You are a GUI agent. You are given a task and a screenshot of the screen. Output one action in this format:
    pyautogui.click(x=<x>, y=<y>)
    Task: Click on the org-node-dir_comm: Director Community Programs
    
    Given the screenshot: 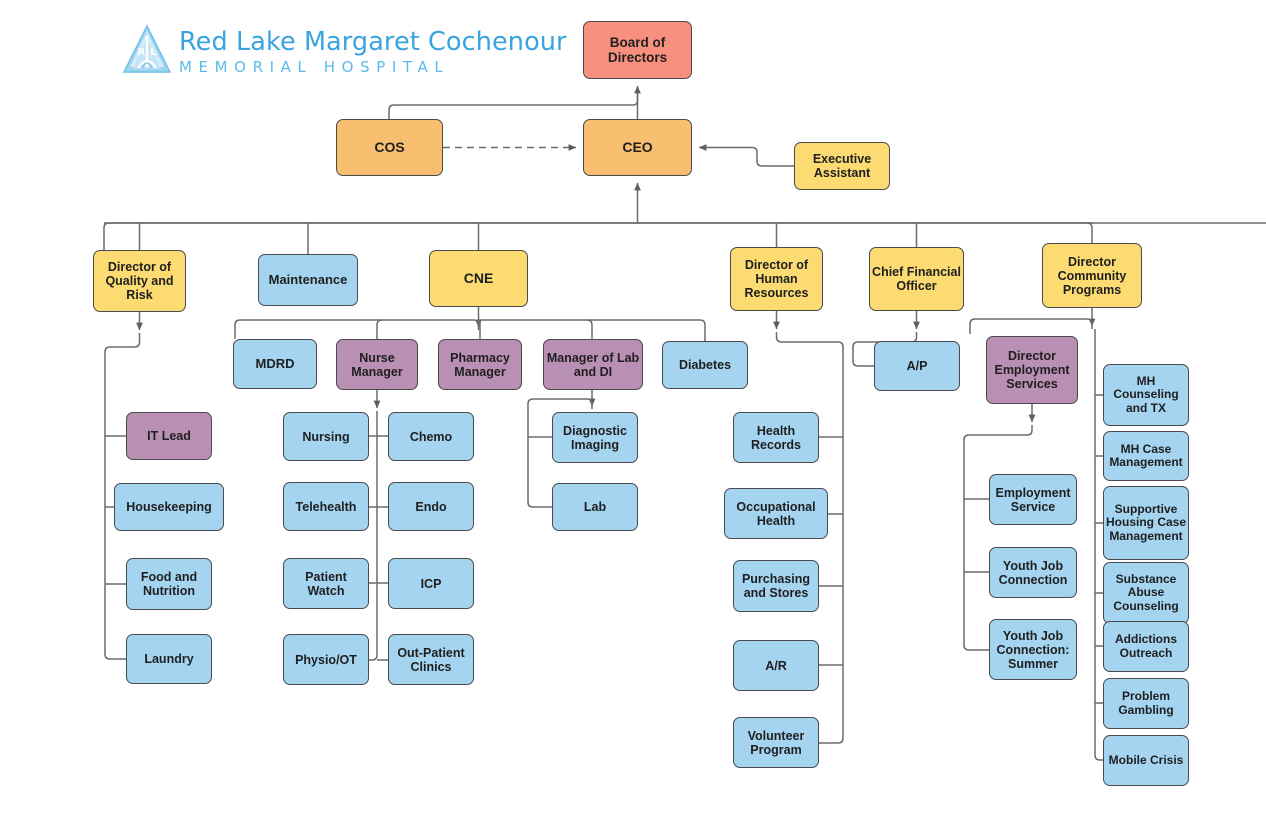 What is the action you would take?
    pyautogui.click(x=1092, y=275)
    